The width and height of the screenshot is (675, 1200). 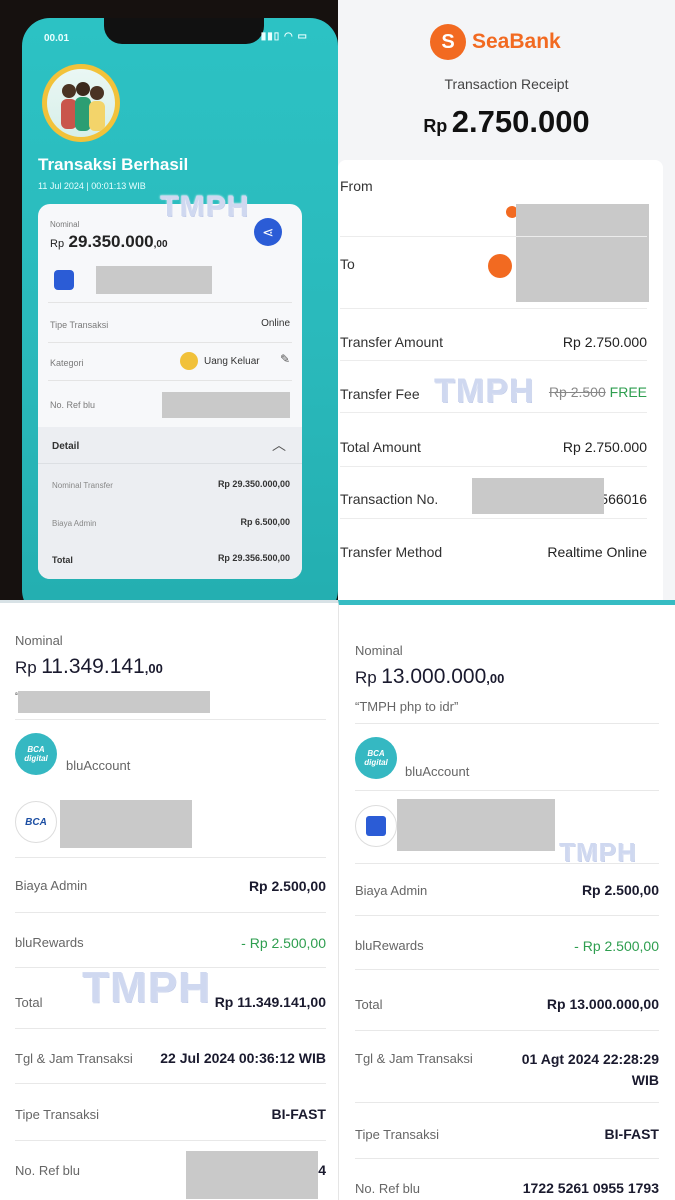 What do you see at coordinates (279, 445) in the screenshot?
I see `chevron-up-icon: ︿` at bounding box center [279, 445].